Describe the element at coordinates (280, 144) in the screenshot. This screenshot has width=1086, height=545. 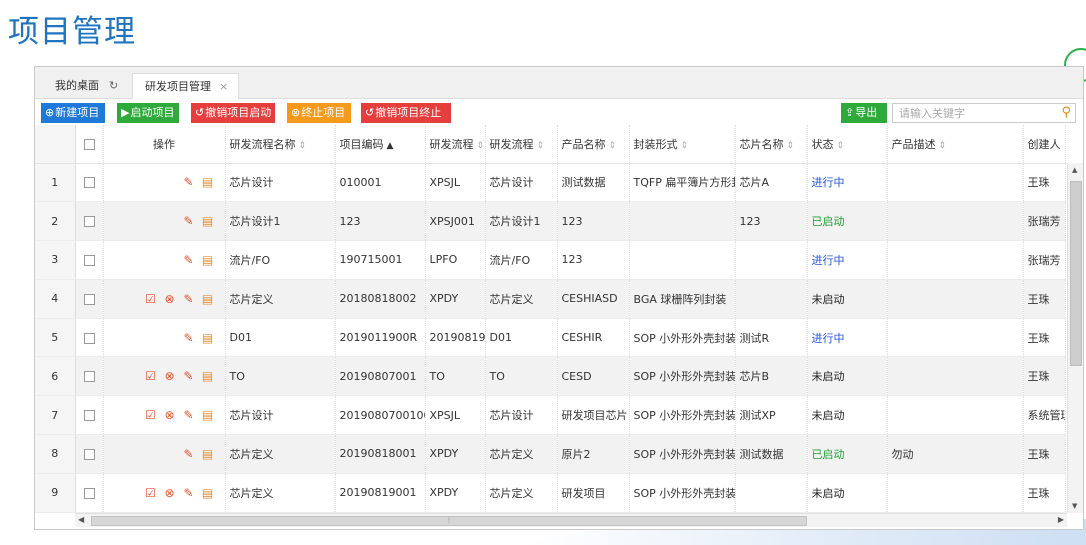
I see `column-header-flow-name: 研发流程名称 ⇕` at that location.